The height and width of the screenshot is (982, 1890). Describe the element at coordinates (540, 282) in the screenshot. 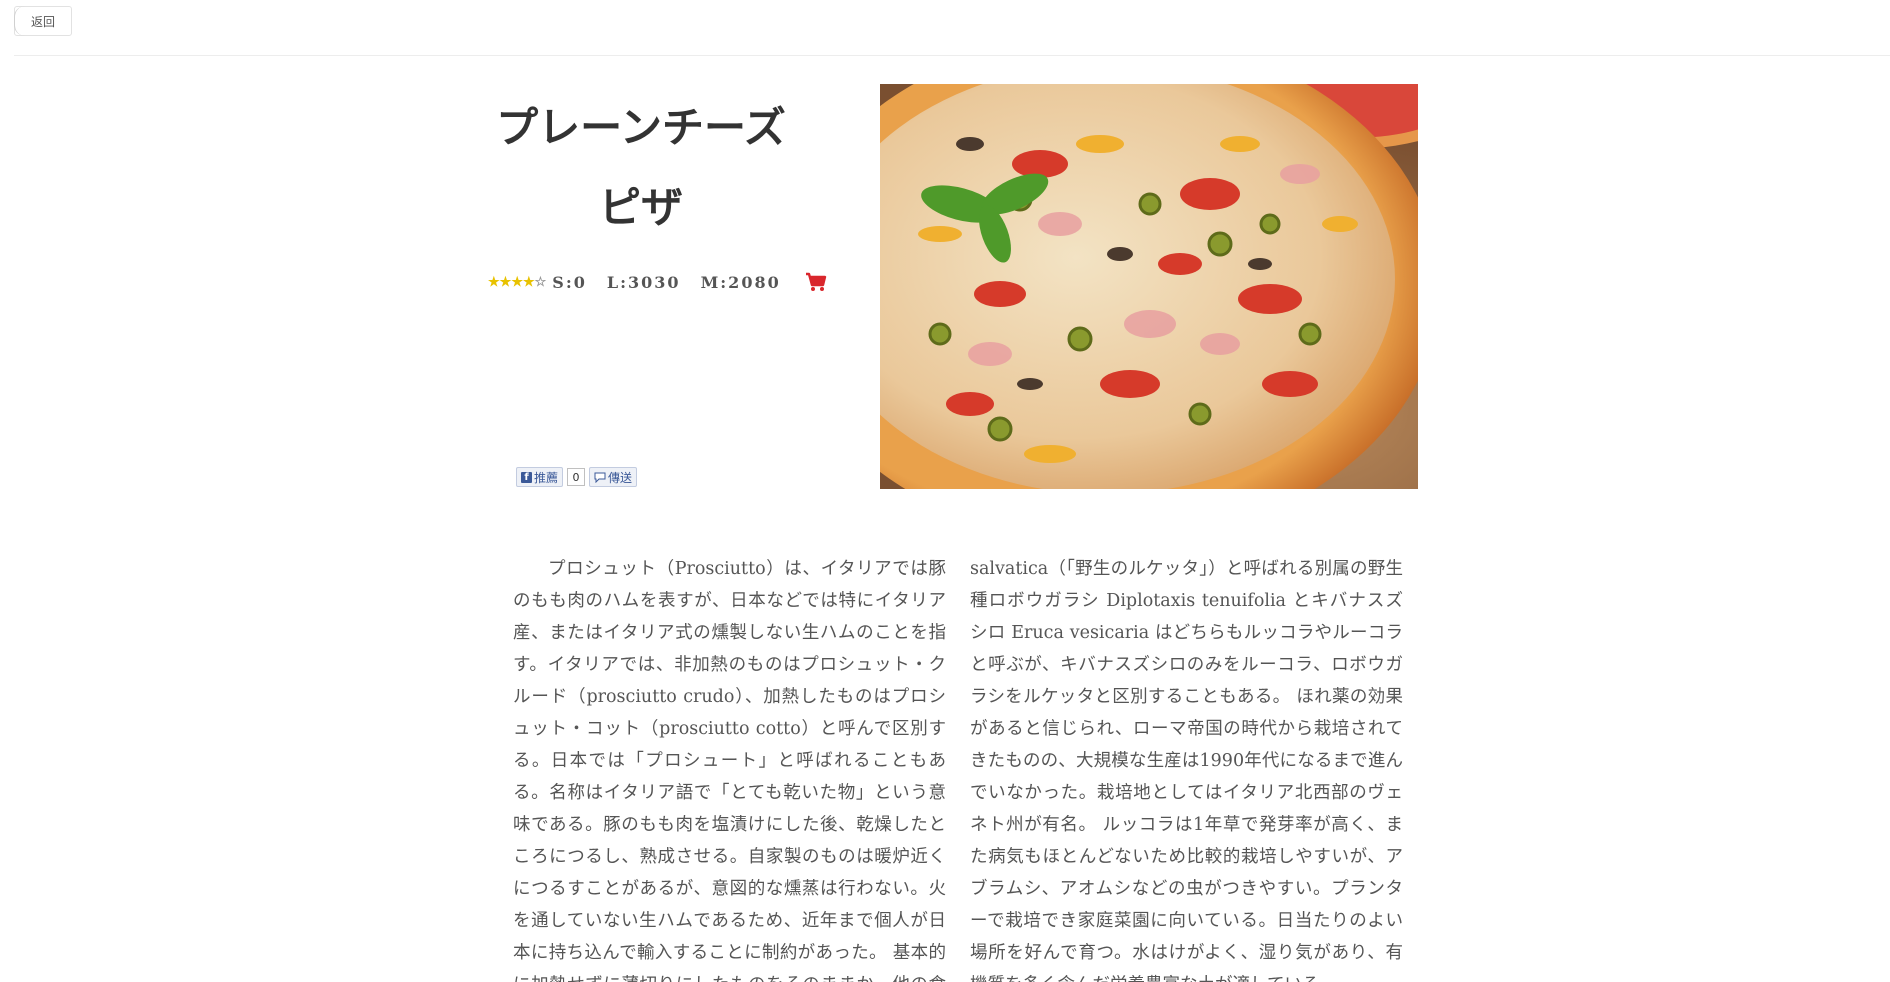

I see `star-outline-icon: ☆` at that location.